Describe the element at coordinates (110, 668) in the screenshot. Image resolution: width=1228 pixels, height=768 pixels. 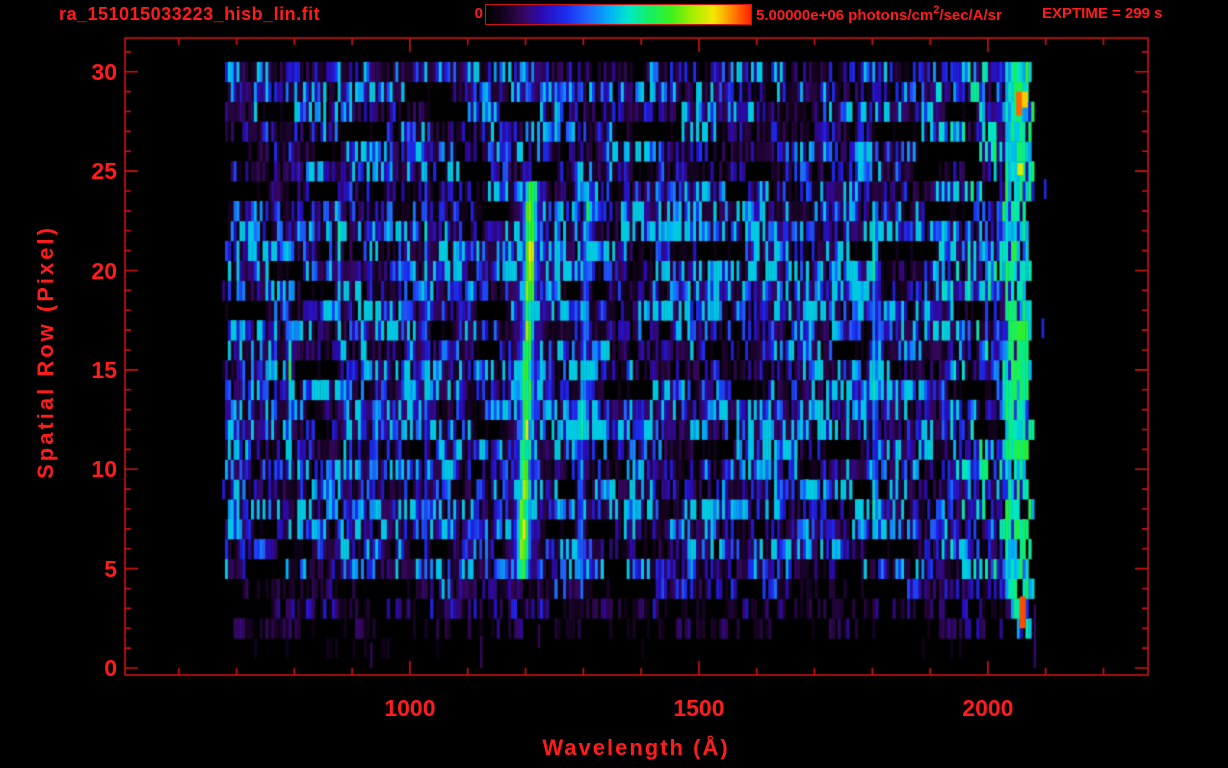
I see `y-tick-label: 0` at that location.